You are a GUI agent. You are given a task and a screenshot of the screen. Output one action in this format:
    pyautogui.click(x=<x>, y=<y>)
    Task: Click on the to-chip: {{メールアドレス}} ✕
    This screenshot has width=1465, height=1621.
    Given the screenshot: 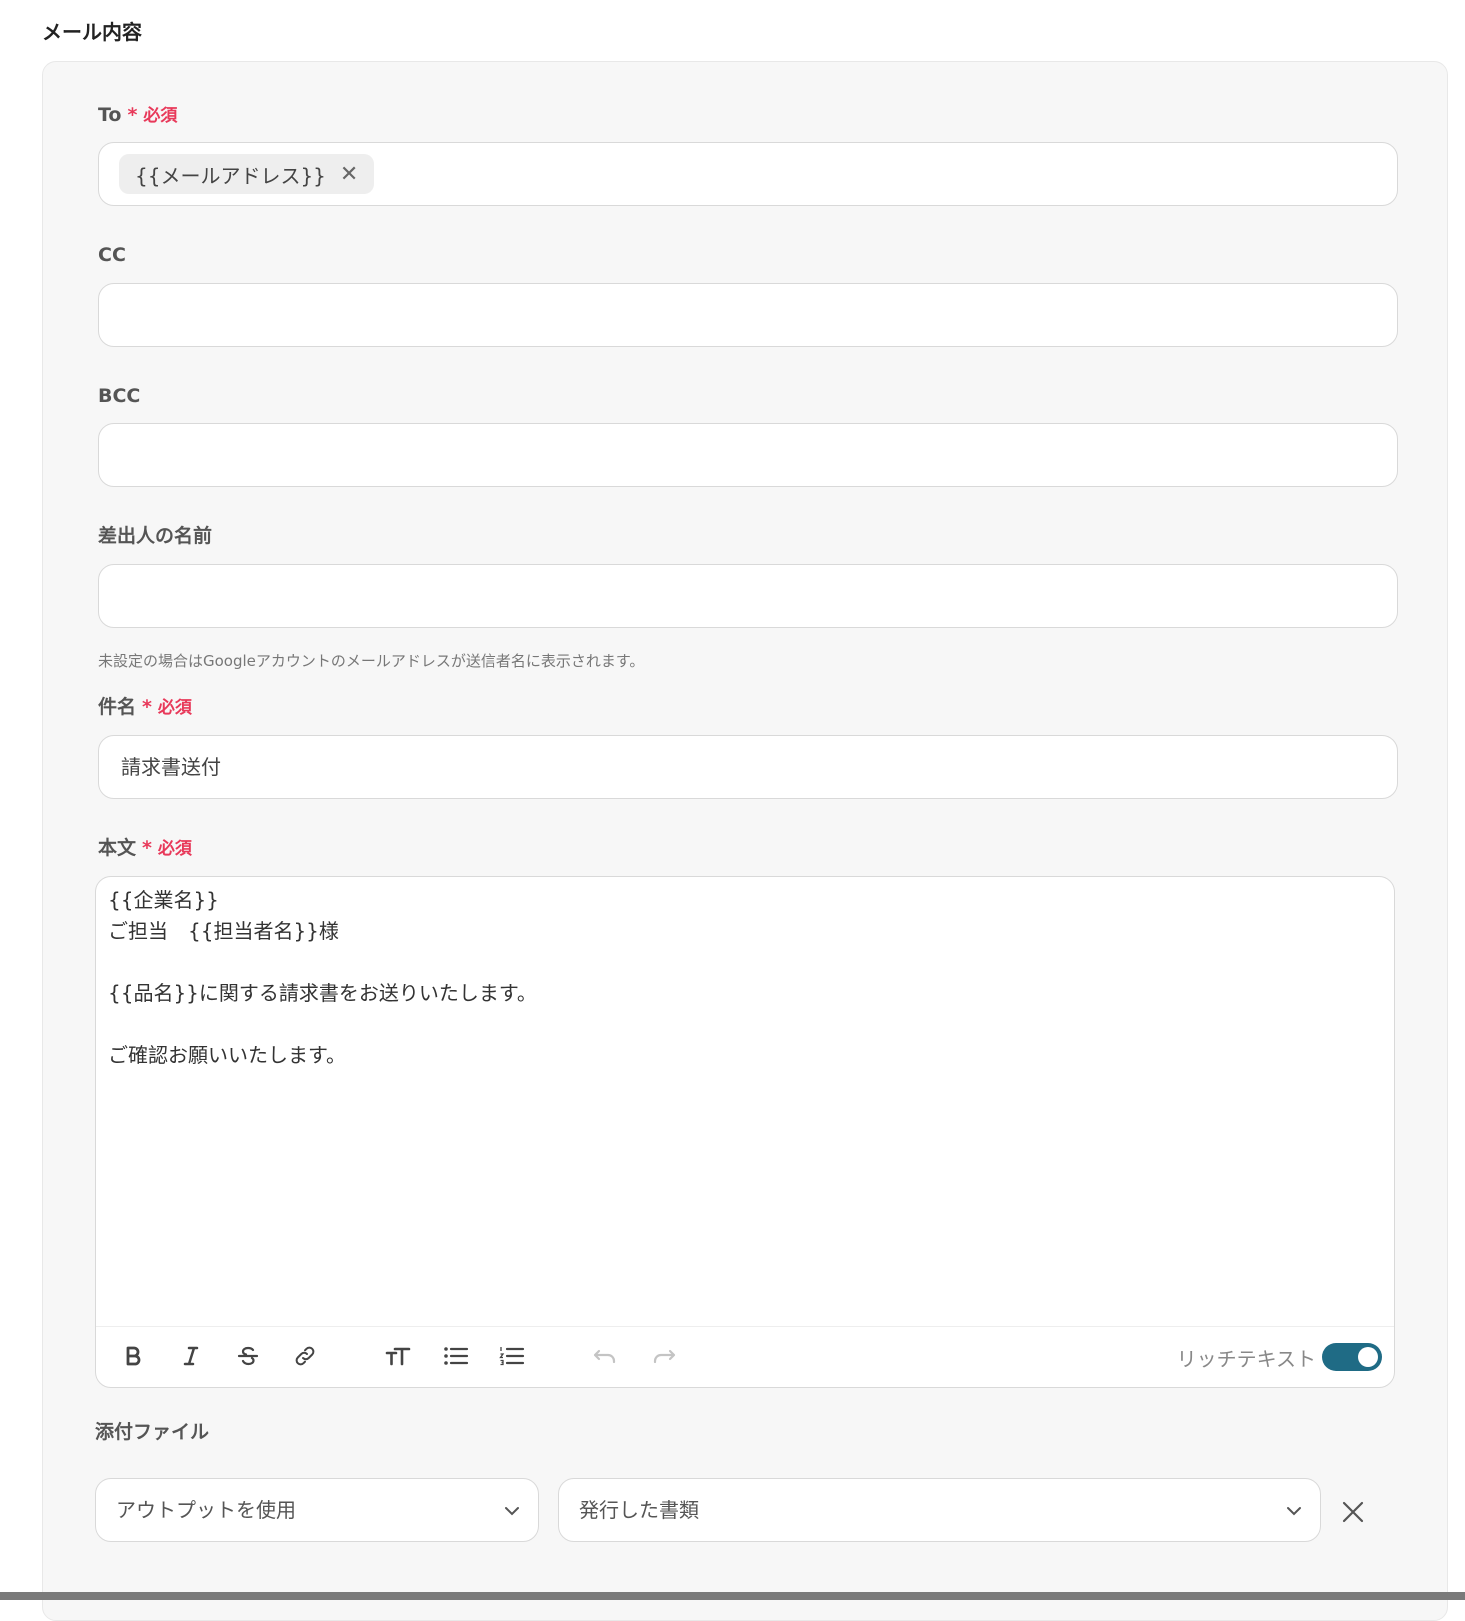 What is the action you would take?
    pyautogui.click(x=247, y=174)
    